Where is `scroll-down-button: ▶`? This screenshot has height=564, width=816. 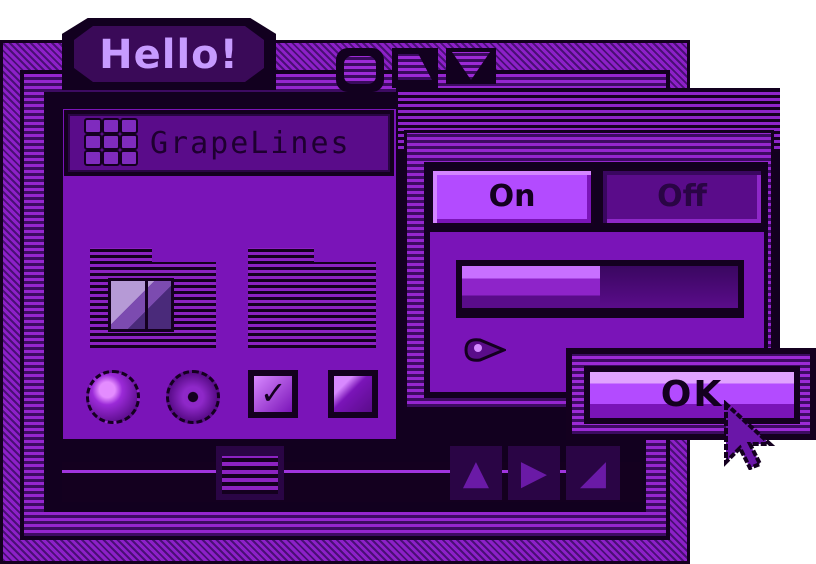 scroll-down-button: ▶ is located at coordinates (534, 473).